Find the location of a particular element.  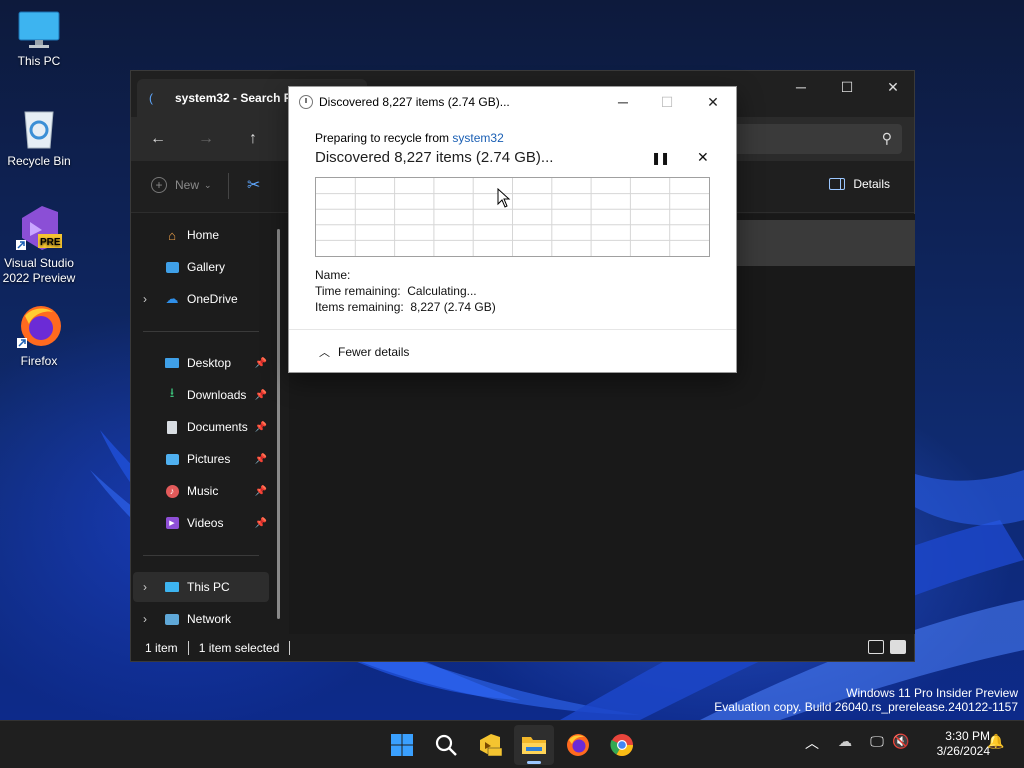

sidebar-item-pictures: Pictures 📌 is located at coordinates (201, 459).